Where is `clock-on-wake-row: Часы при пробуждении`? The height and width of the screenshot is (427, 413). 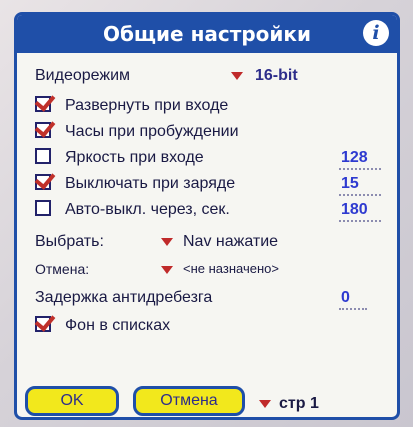
clock-on-wake-row: Часы при пробуждении is located at coordinates (210, 132).